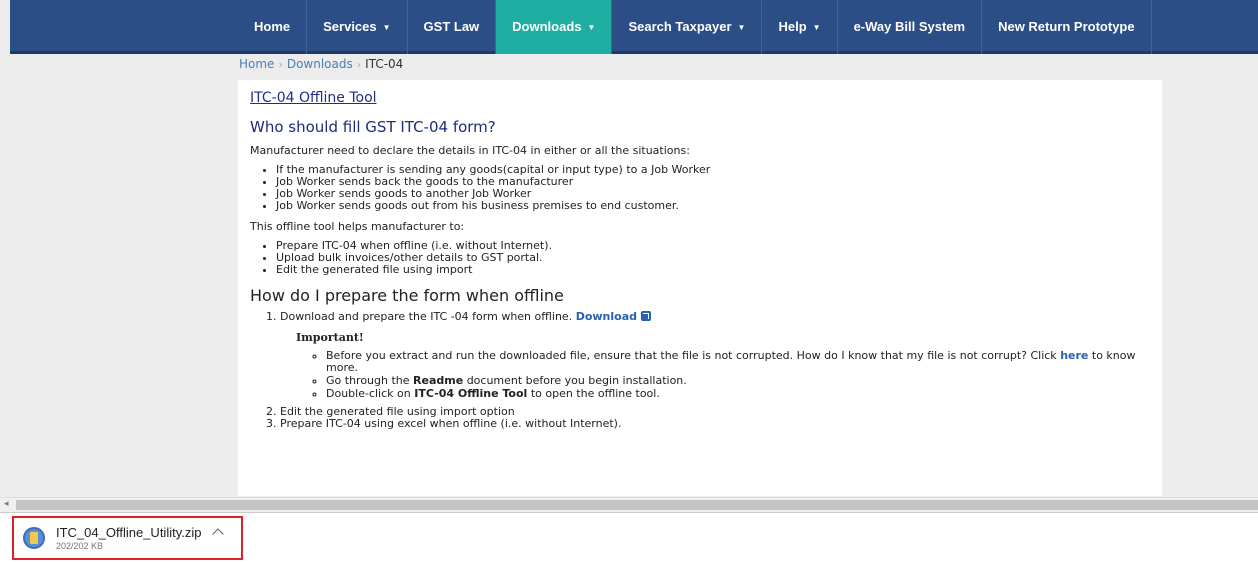  I want to click on download-file-size: 202/202 KB, so click(80, 546).